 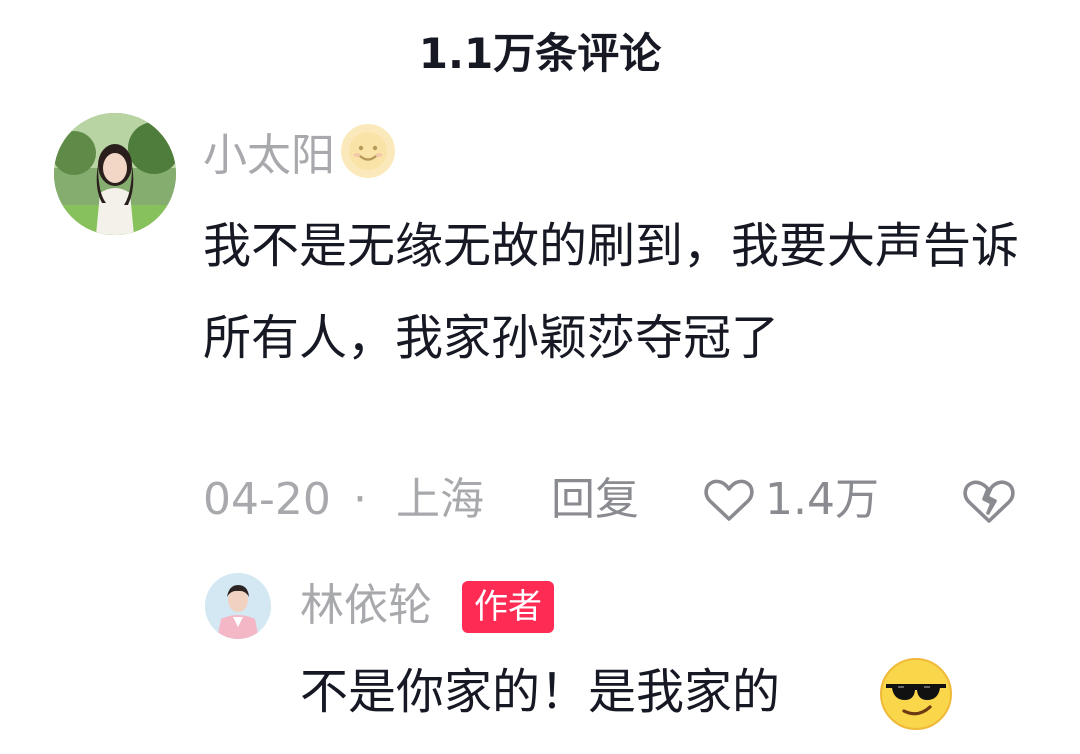 I want to click on comment-username-row: 小太阳, so click(x=300, y=158).